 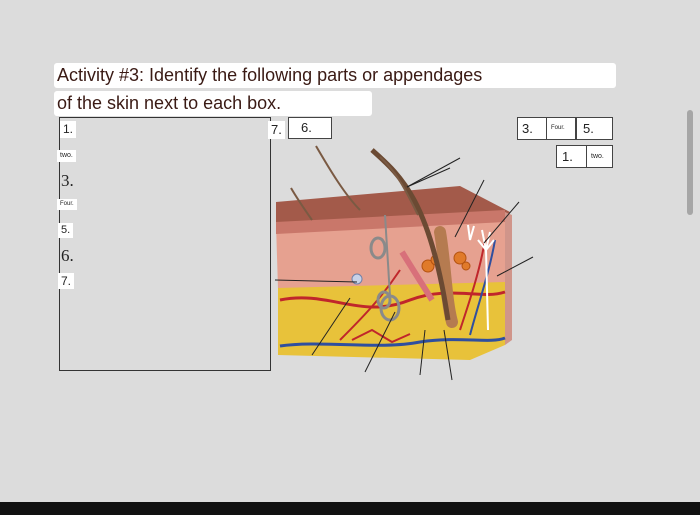 What do you see at coordinates (357, 279) in the screenshot?
I see `pacinian-corpuscle` at bounding box center [357, 279].